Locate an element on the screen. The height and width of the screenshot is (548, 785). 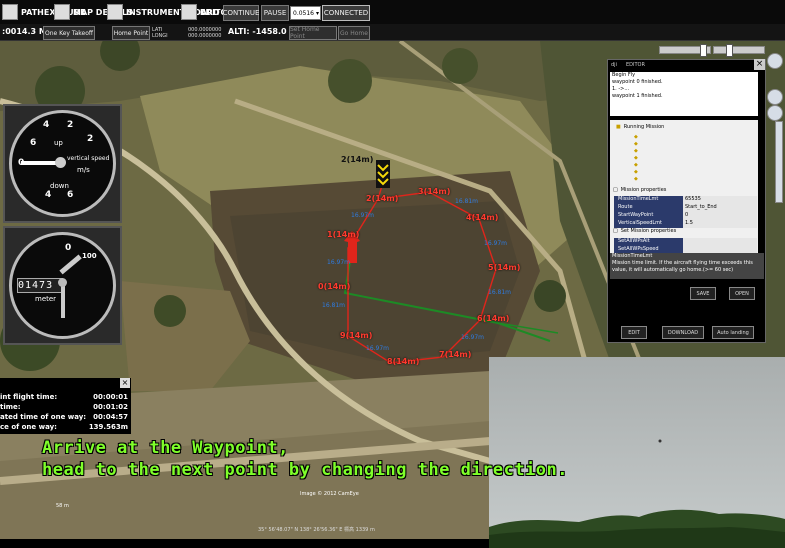
waypoint-label: 6(14m) is located at coordinates (493, 318).